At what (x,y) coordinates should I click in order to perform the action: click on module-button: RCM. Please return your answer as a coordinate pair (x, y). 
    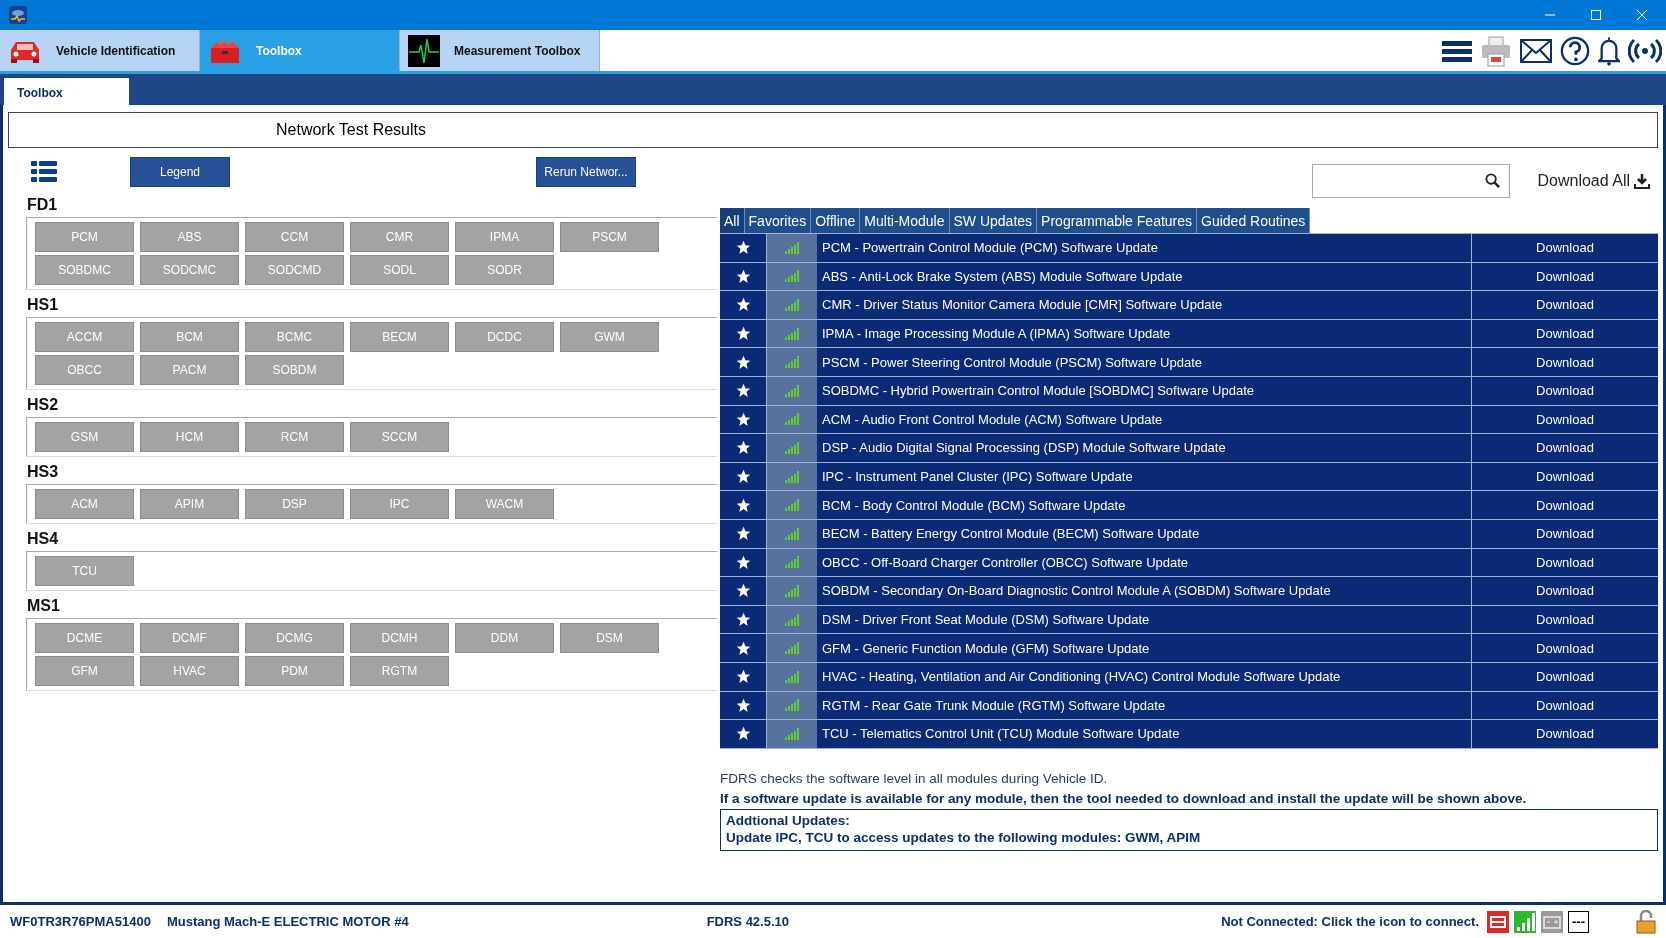
    Looking at the image, I should click on (294, 437).